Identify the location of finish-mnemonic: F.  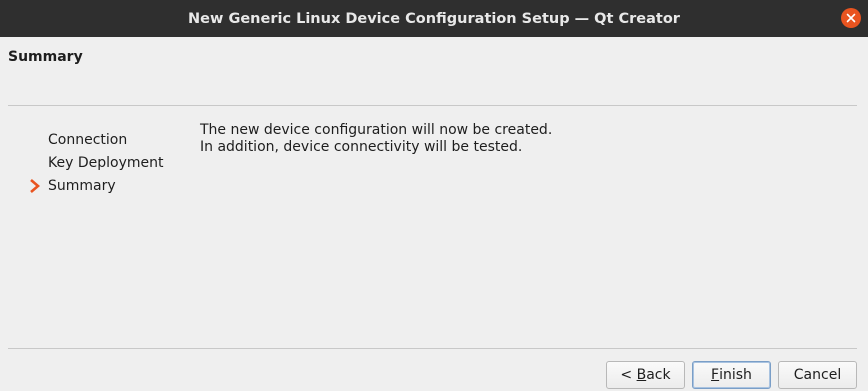
(715, 375).